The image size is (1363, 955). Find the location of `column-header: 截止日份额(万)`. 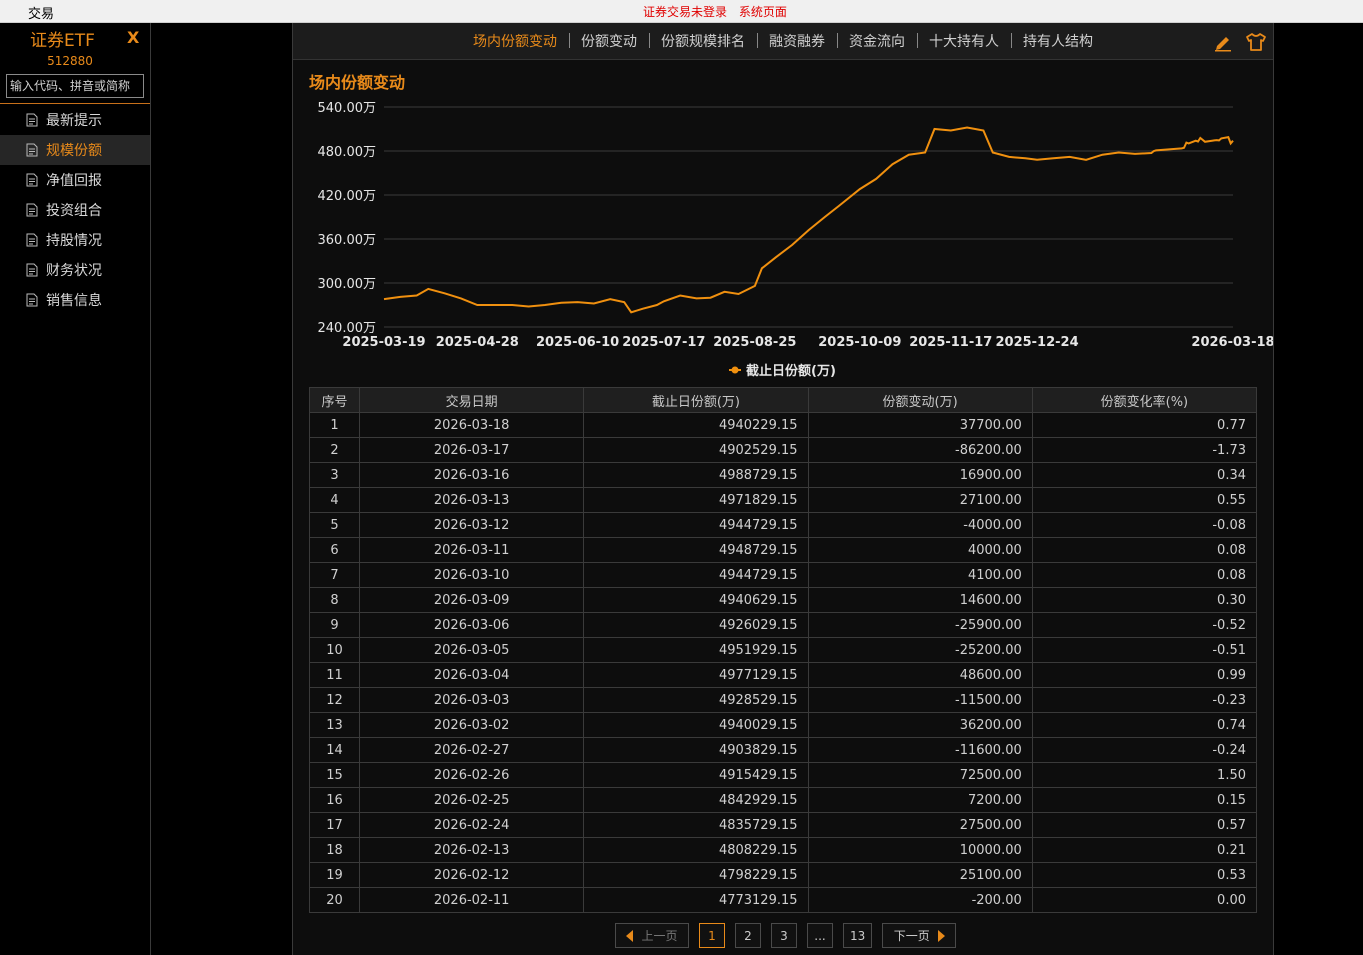

column-header: 截止日份额(万) is located at coordinates (696, 400).